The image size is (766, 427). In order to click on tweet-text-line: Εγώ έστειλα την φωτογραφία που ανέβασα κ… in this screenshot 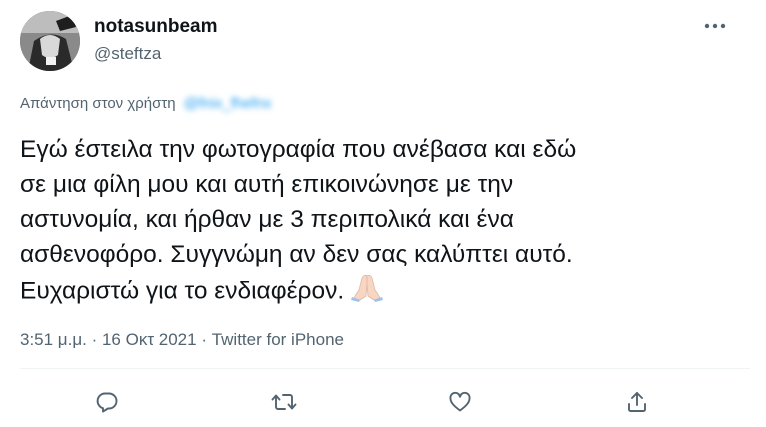, I will do `click(298, 149)`.